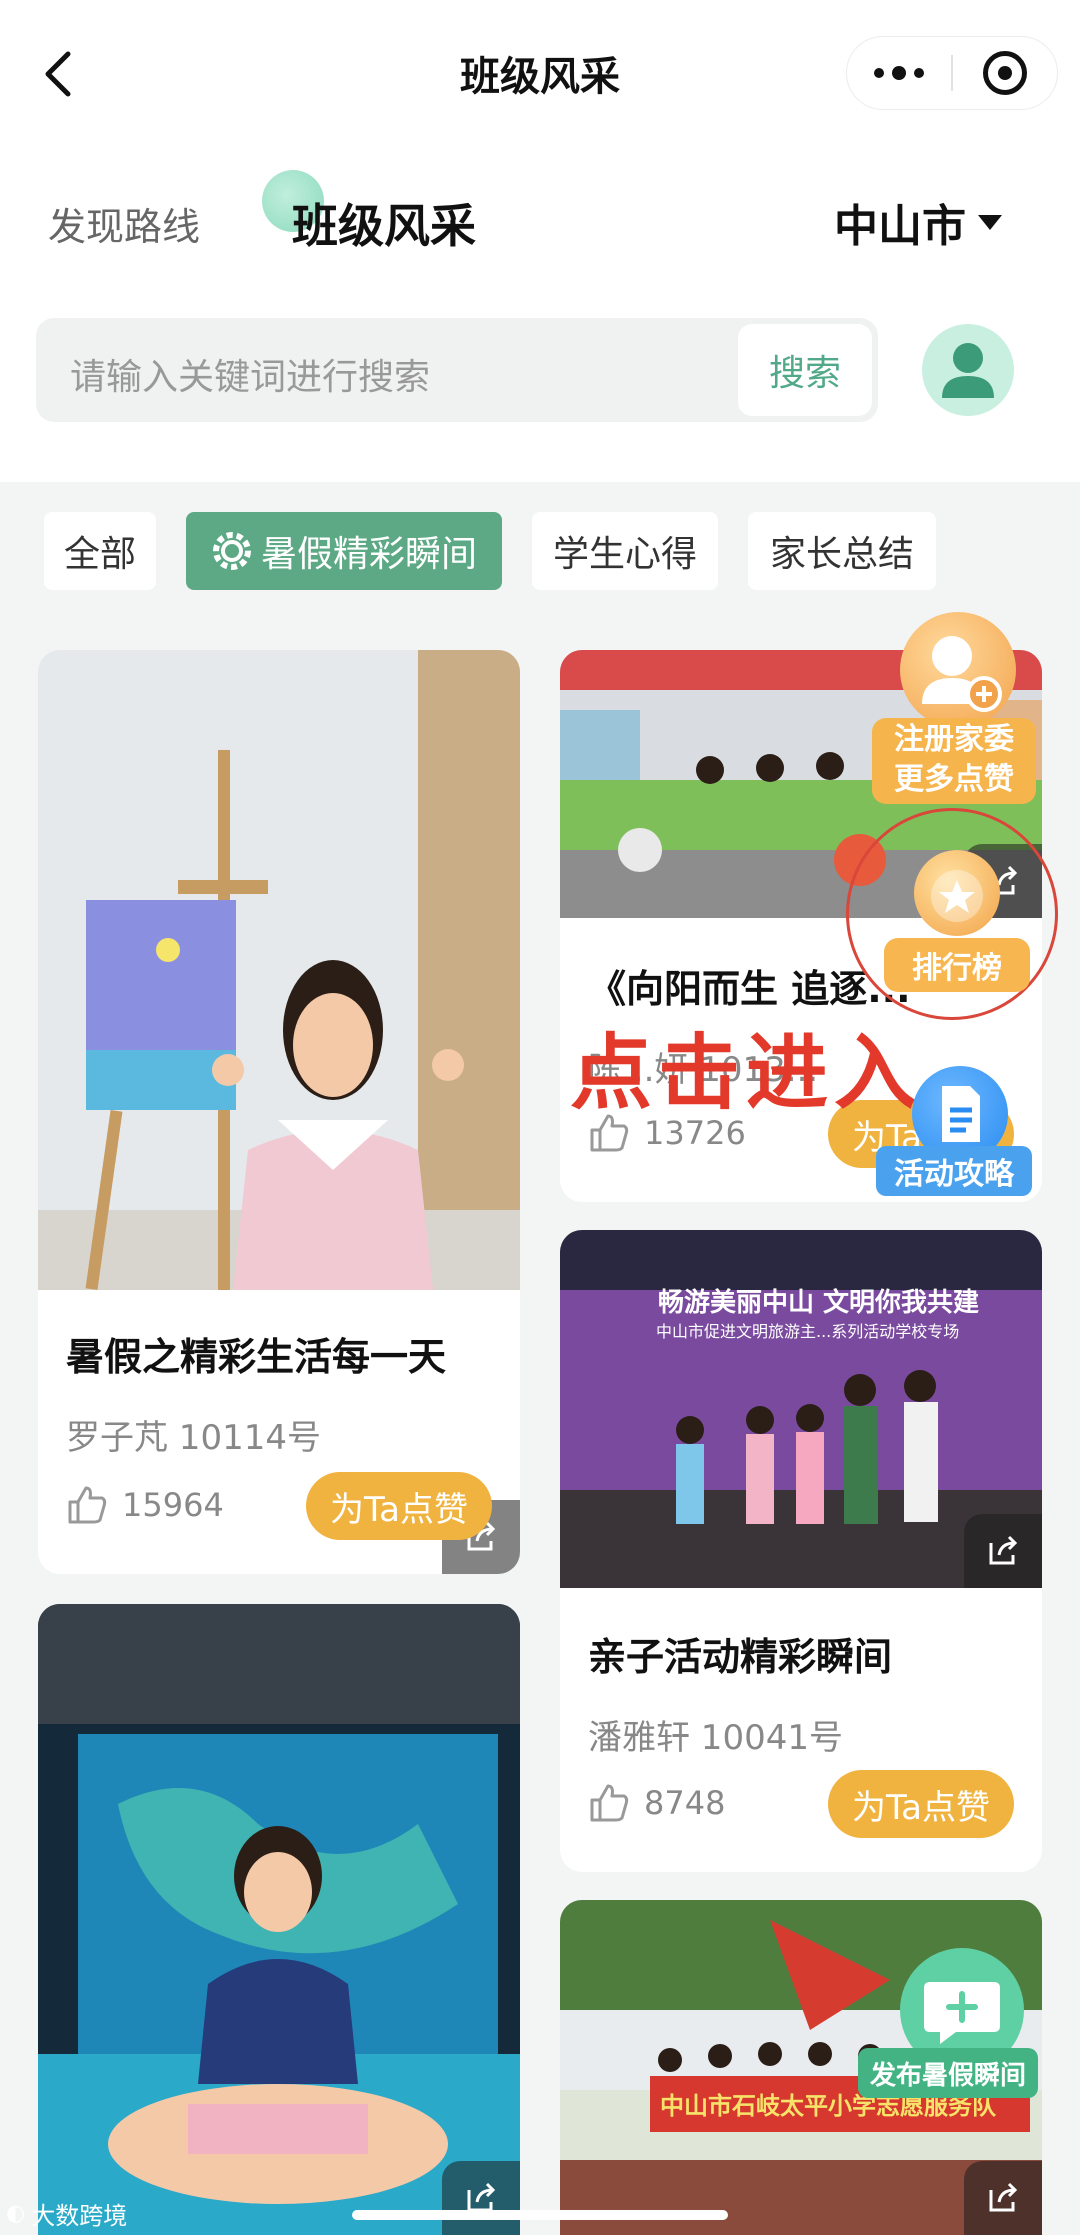 The height and width of the screenshot is (2235, 1080). What do you see at coordinates (250, 374) in the screenshot?
I see `search-input: 请输入关键词进行搜索` at bounding box center [250, 374].